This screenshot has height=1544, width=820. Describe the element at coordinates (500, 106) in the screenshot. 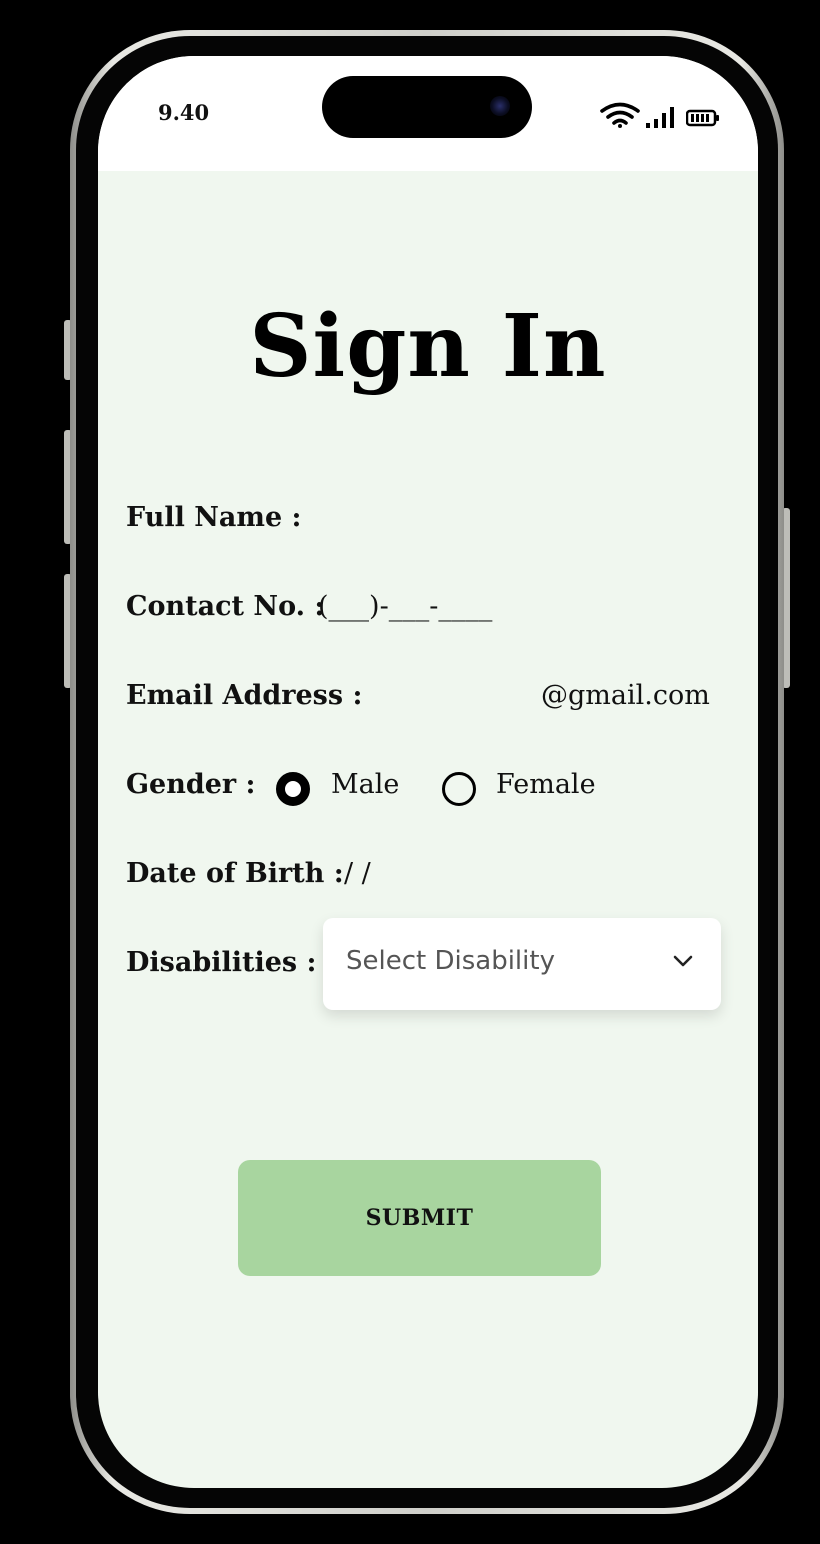

I see `front-camera-icon` at that location.